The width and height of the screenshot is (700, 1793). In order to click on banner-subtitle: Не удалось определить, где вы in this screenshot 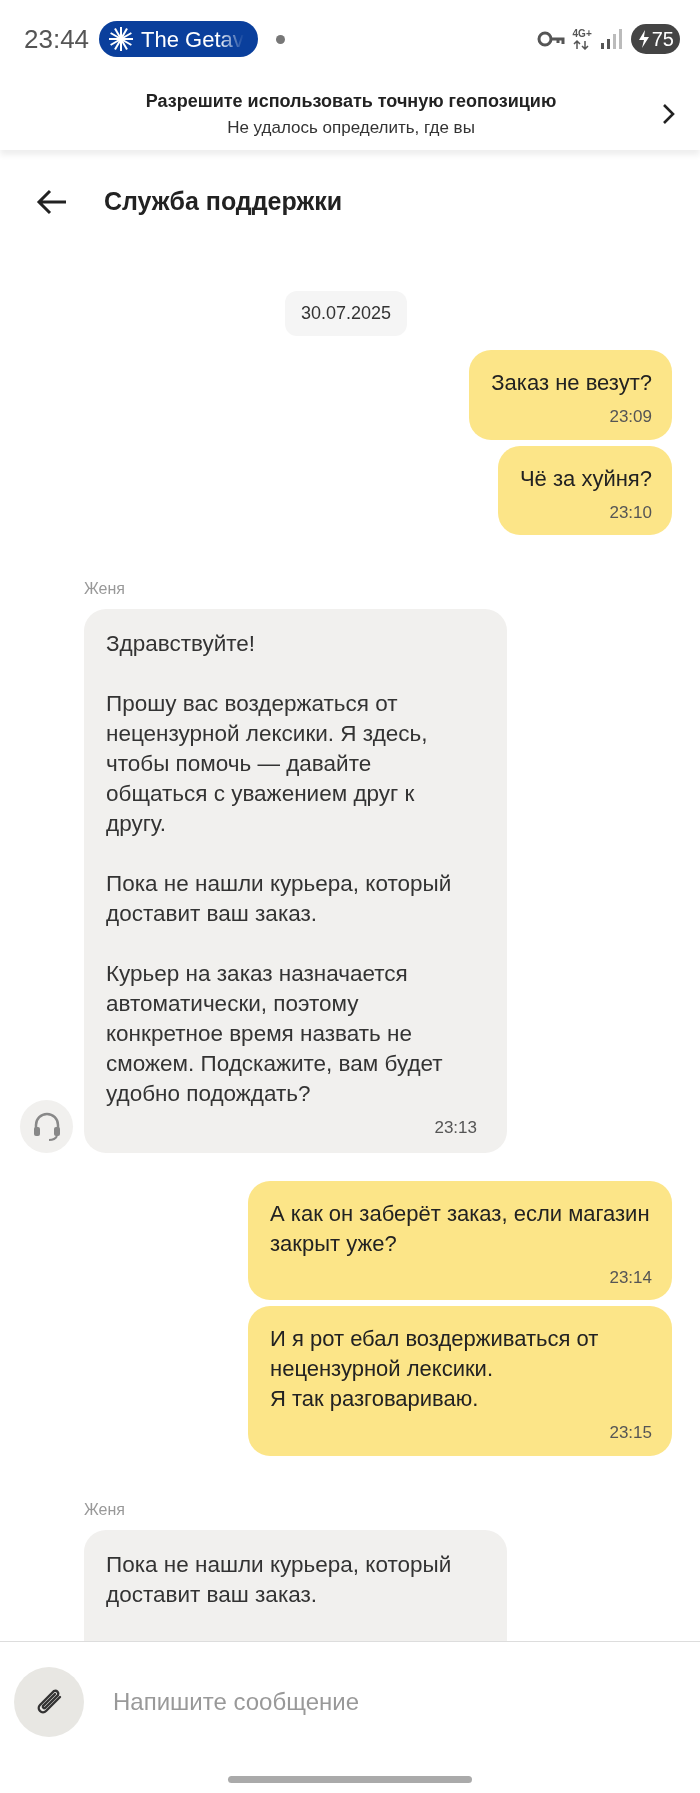, I will do `click(351, 127)`.